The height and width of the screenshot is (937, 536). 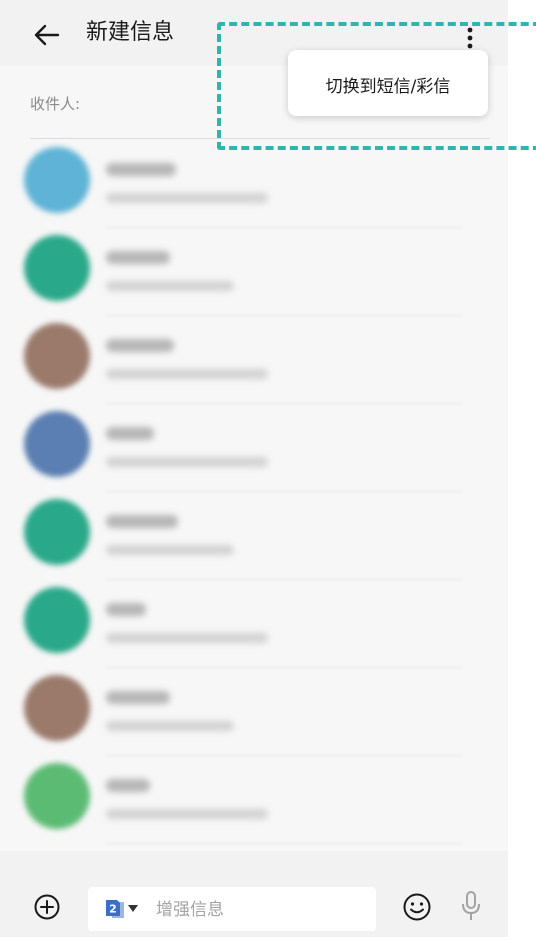 I want to click on add-circle-icon, so click(x=47, y=907).